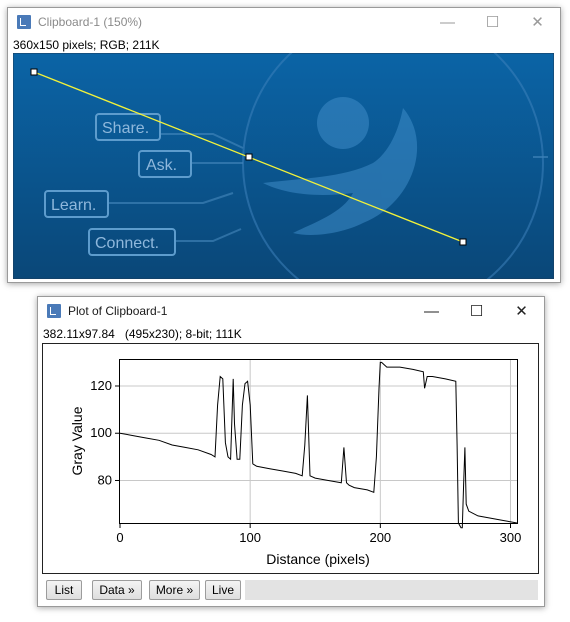  What do you see at coordinates (249, 157) in the screenshot?
I see `line-handle-mid` at bounding box center [249, 157].